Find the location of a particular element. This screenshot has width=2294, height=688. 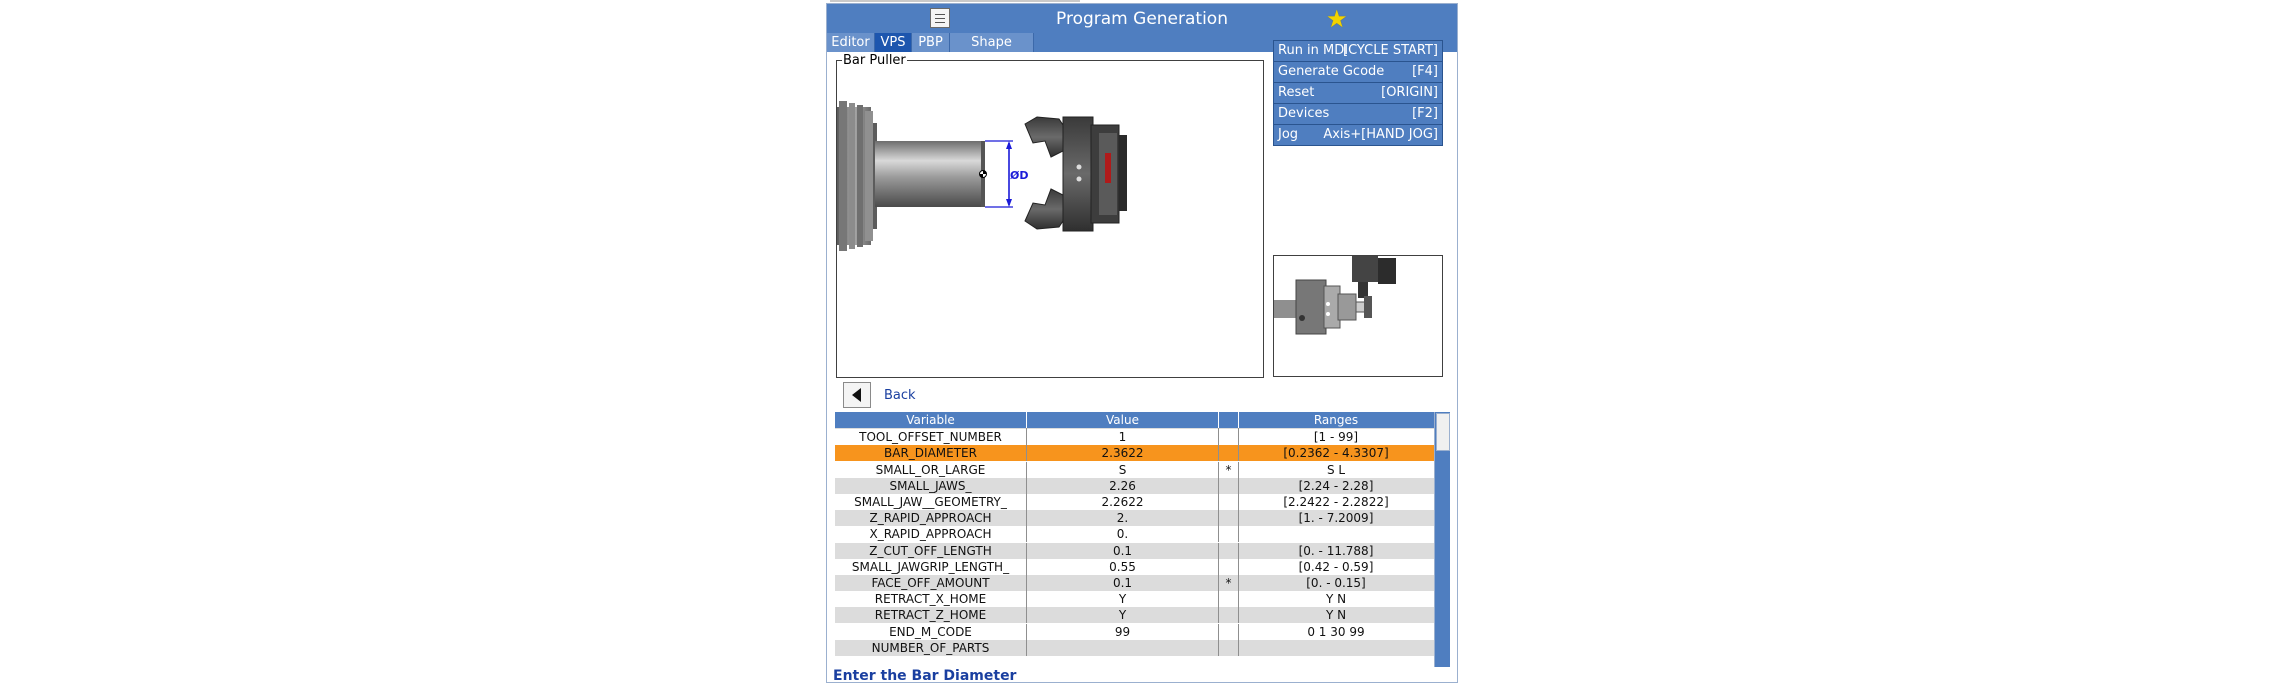

title-bar: Program Generation ★ is located at coordinates (1142, 18).